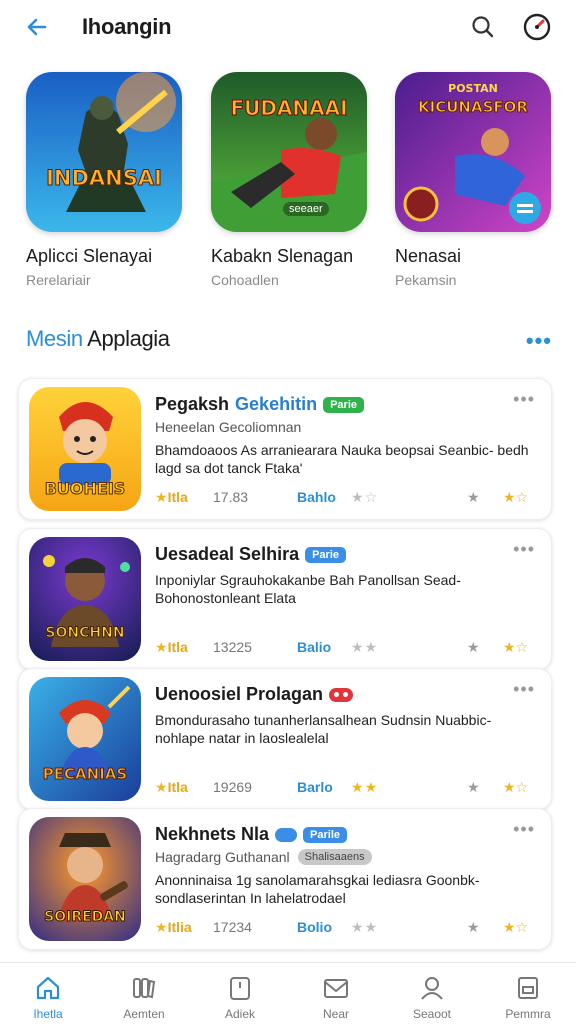  I want to click on nav-item-library: Aemten, so click(144, 993).